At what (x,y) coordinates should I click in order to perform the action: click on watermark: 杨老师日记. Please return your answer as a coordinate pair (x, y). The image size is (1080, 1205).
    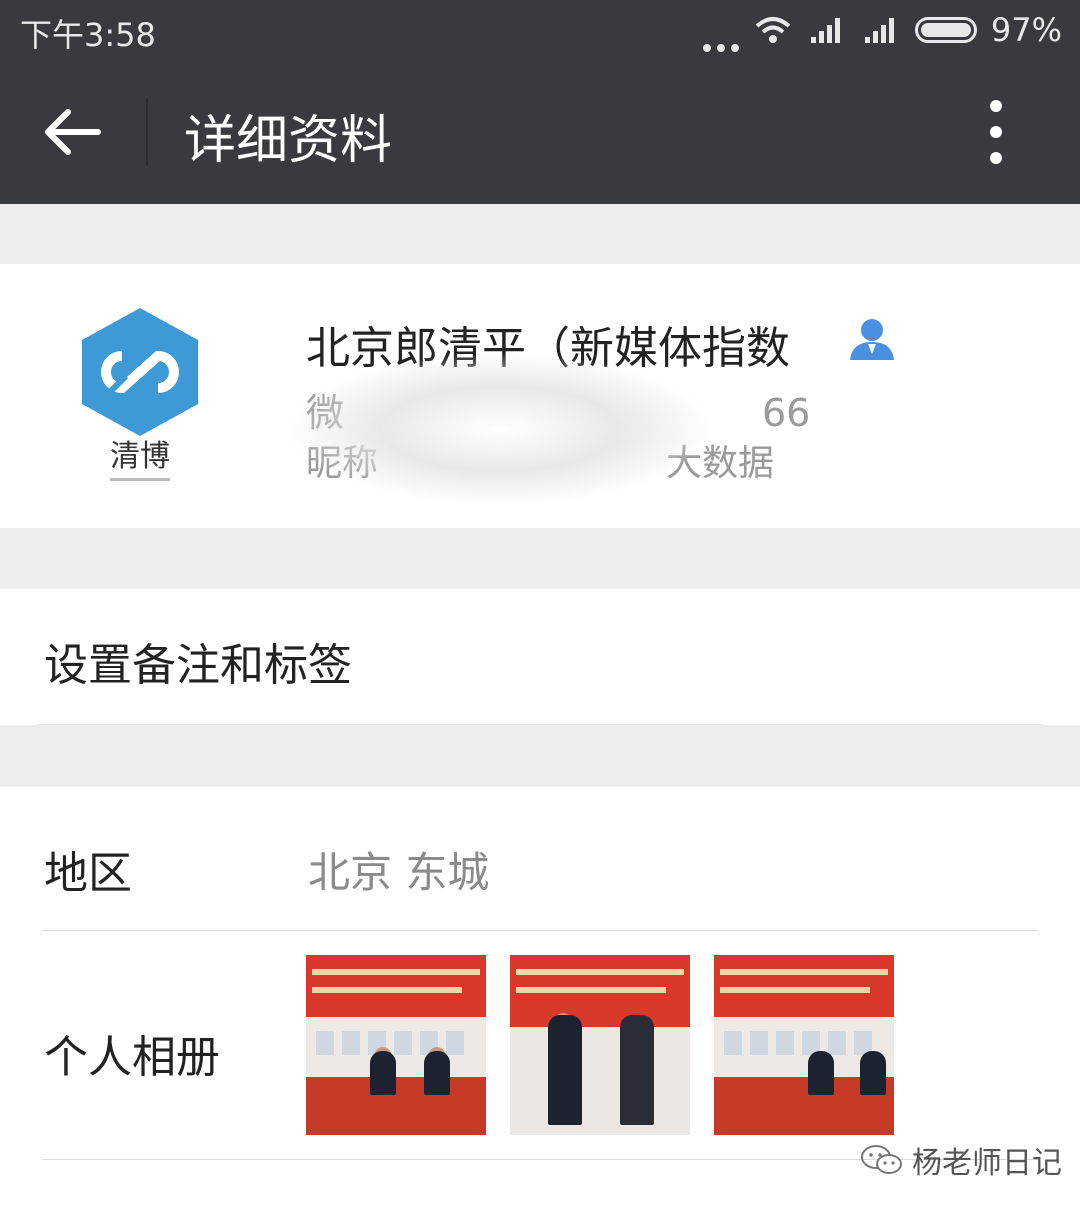
    Looking at the image, I should click on (961, 1160).